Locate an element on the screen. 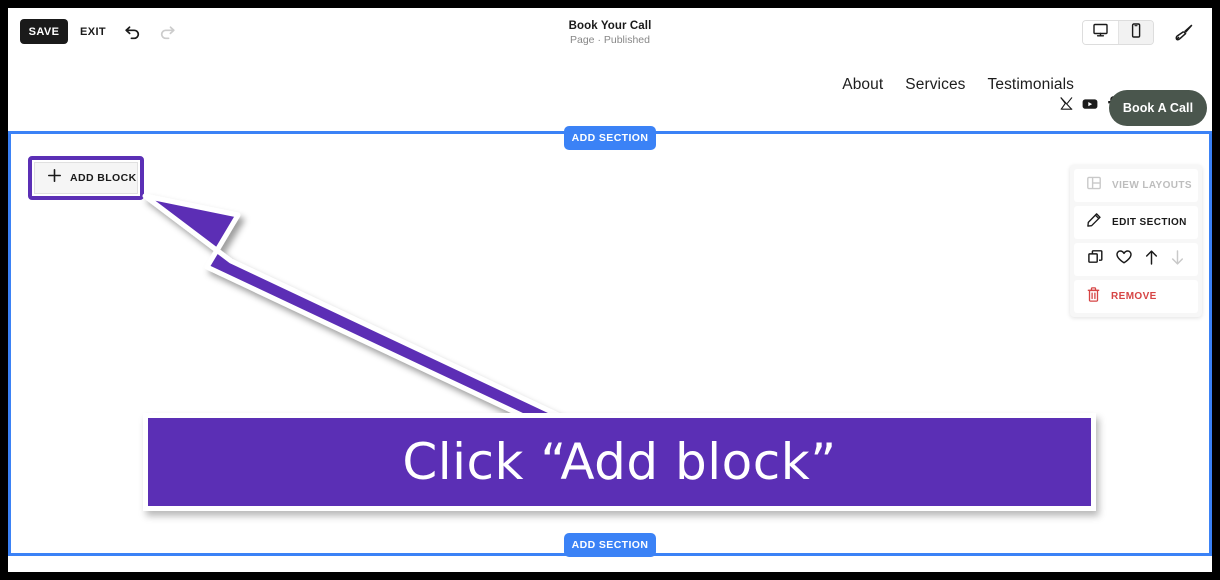 This screenshot has height=580, width=1220. mobile-view-button is located at coordinates (1135, 32).